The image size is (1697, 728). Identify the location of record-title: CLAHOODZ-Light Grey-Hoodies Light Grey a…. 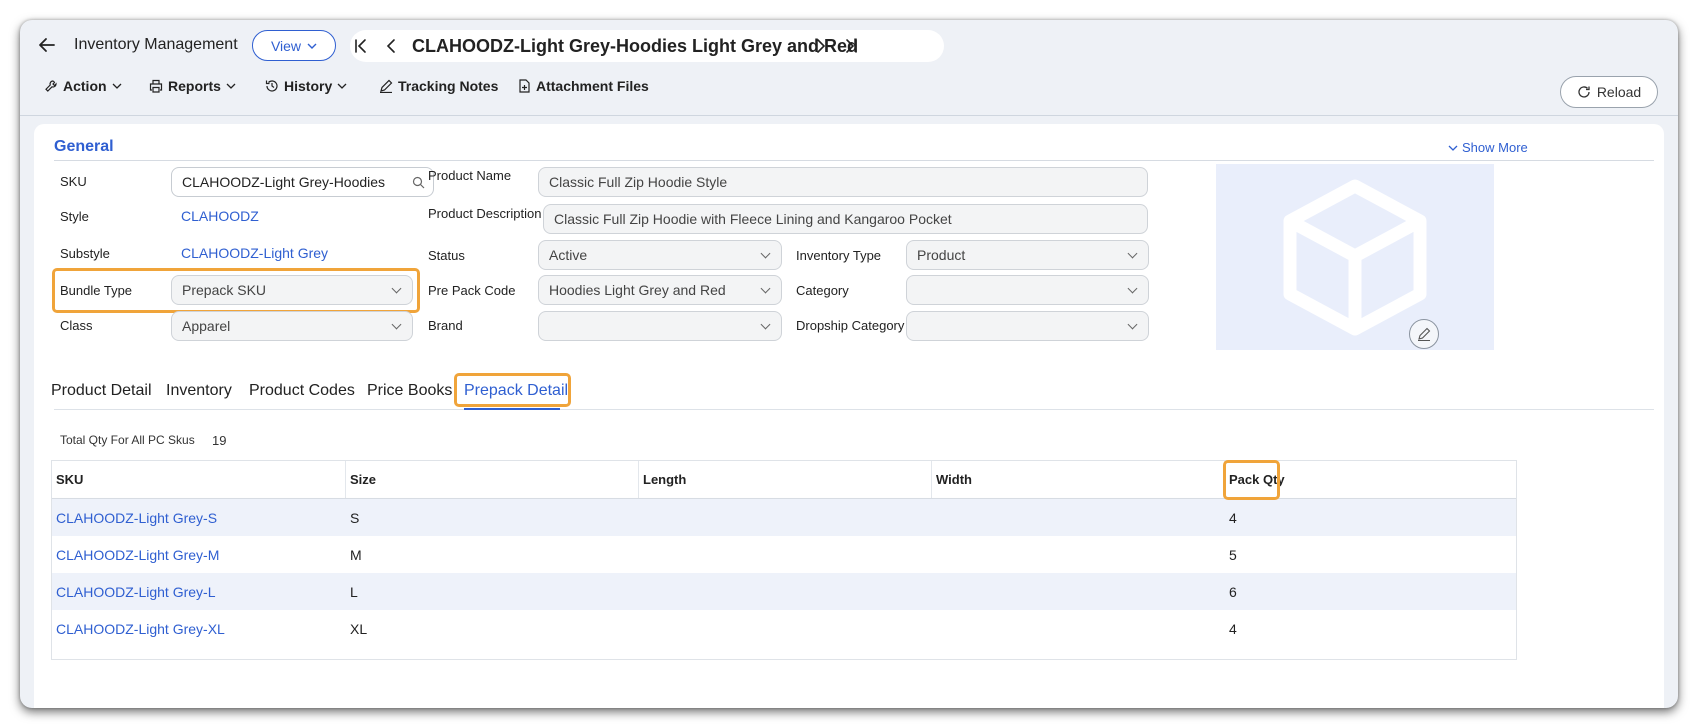
(635, 46).